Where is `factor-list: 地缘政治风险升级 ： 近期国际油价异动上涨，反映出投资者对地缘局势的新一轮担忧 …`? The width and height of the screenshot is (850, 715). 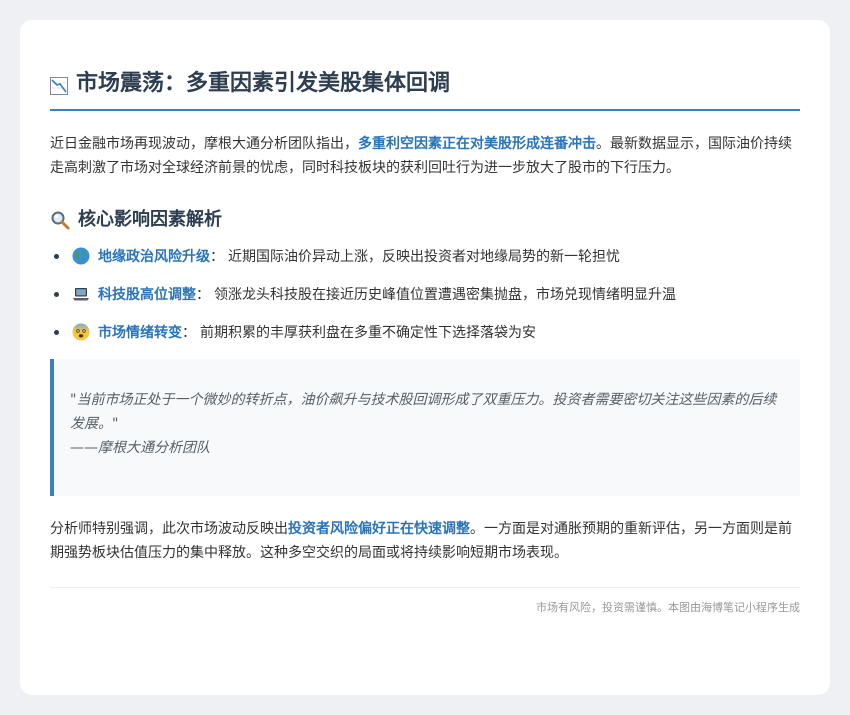 factor-list: 地缘政治风险升级 ： 近期国际油价异动上涨，反映出投资者对地缘局势的新一轮担忧 … is located at coordinates (425, 294).